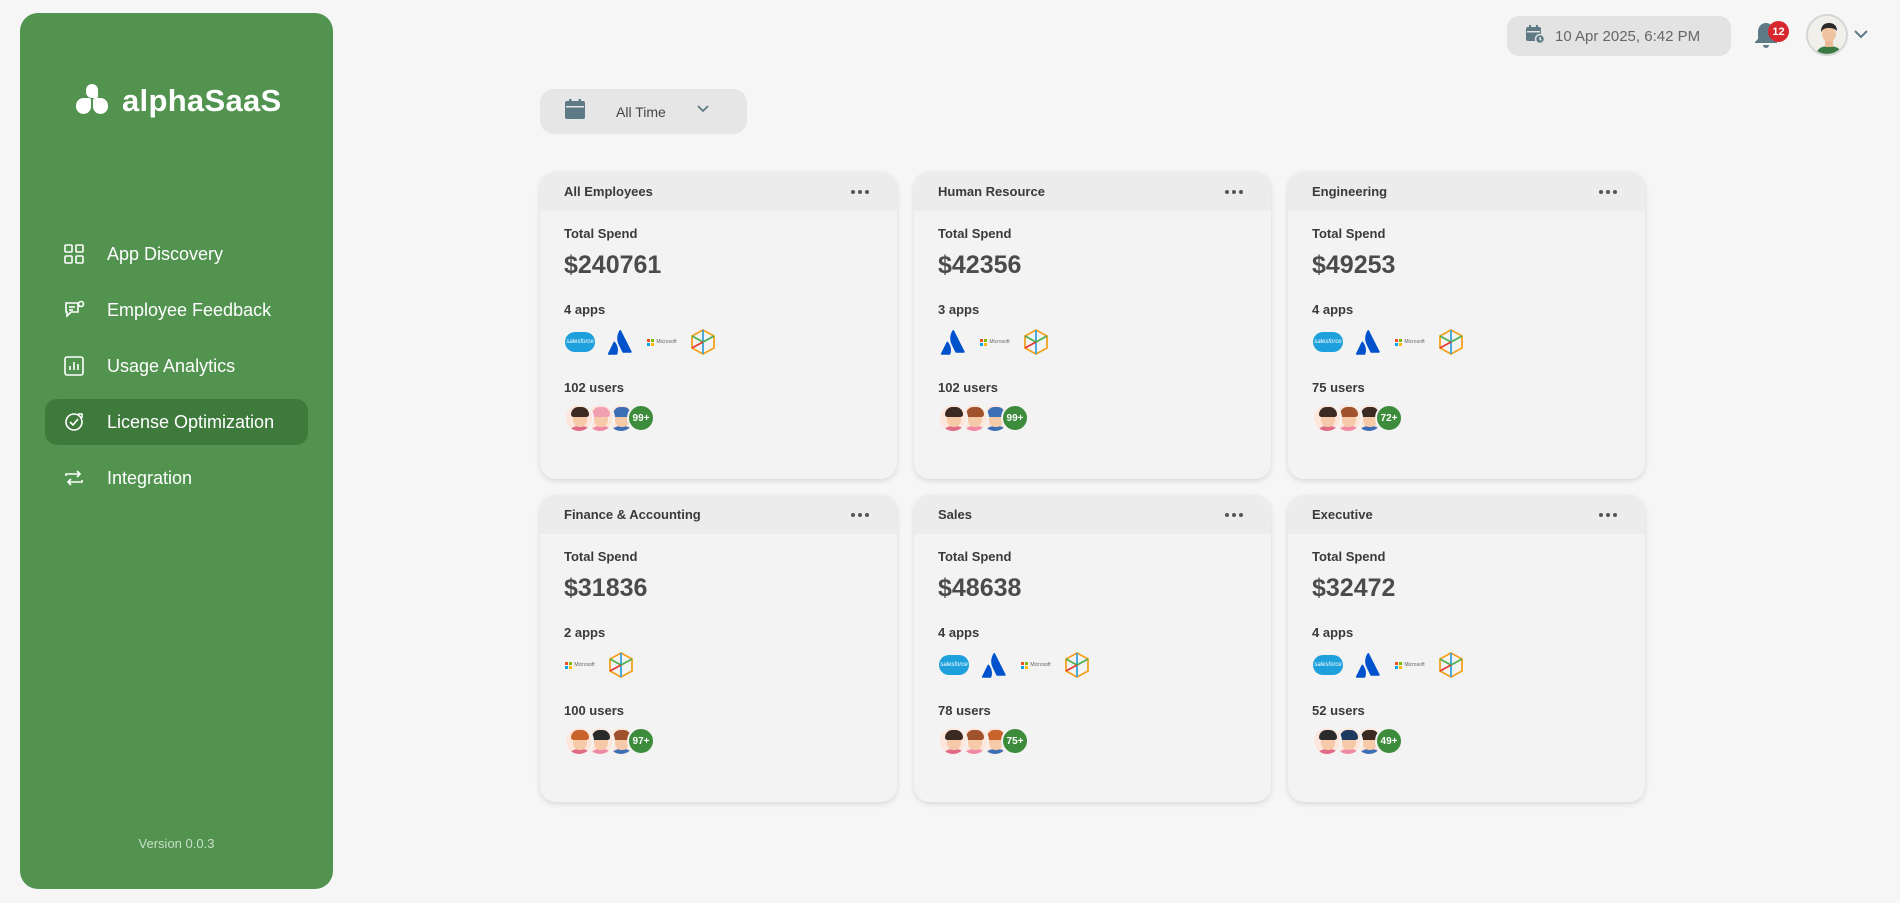 The image size is (1900, 903). I want to click on sidebar-item-license-optimization: License Optimization, so click(176, 422).